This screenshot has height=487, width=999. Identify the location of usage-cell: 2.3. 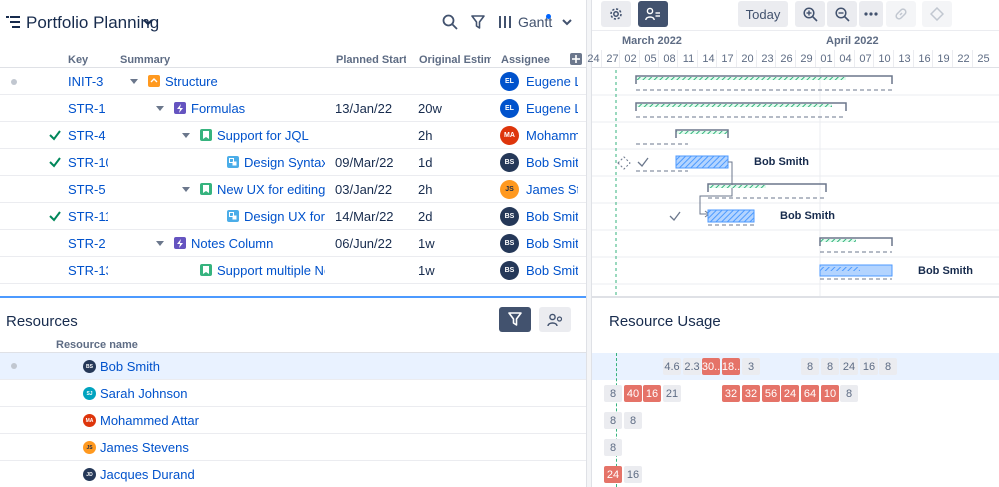
(692, 366).